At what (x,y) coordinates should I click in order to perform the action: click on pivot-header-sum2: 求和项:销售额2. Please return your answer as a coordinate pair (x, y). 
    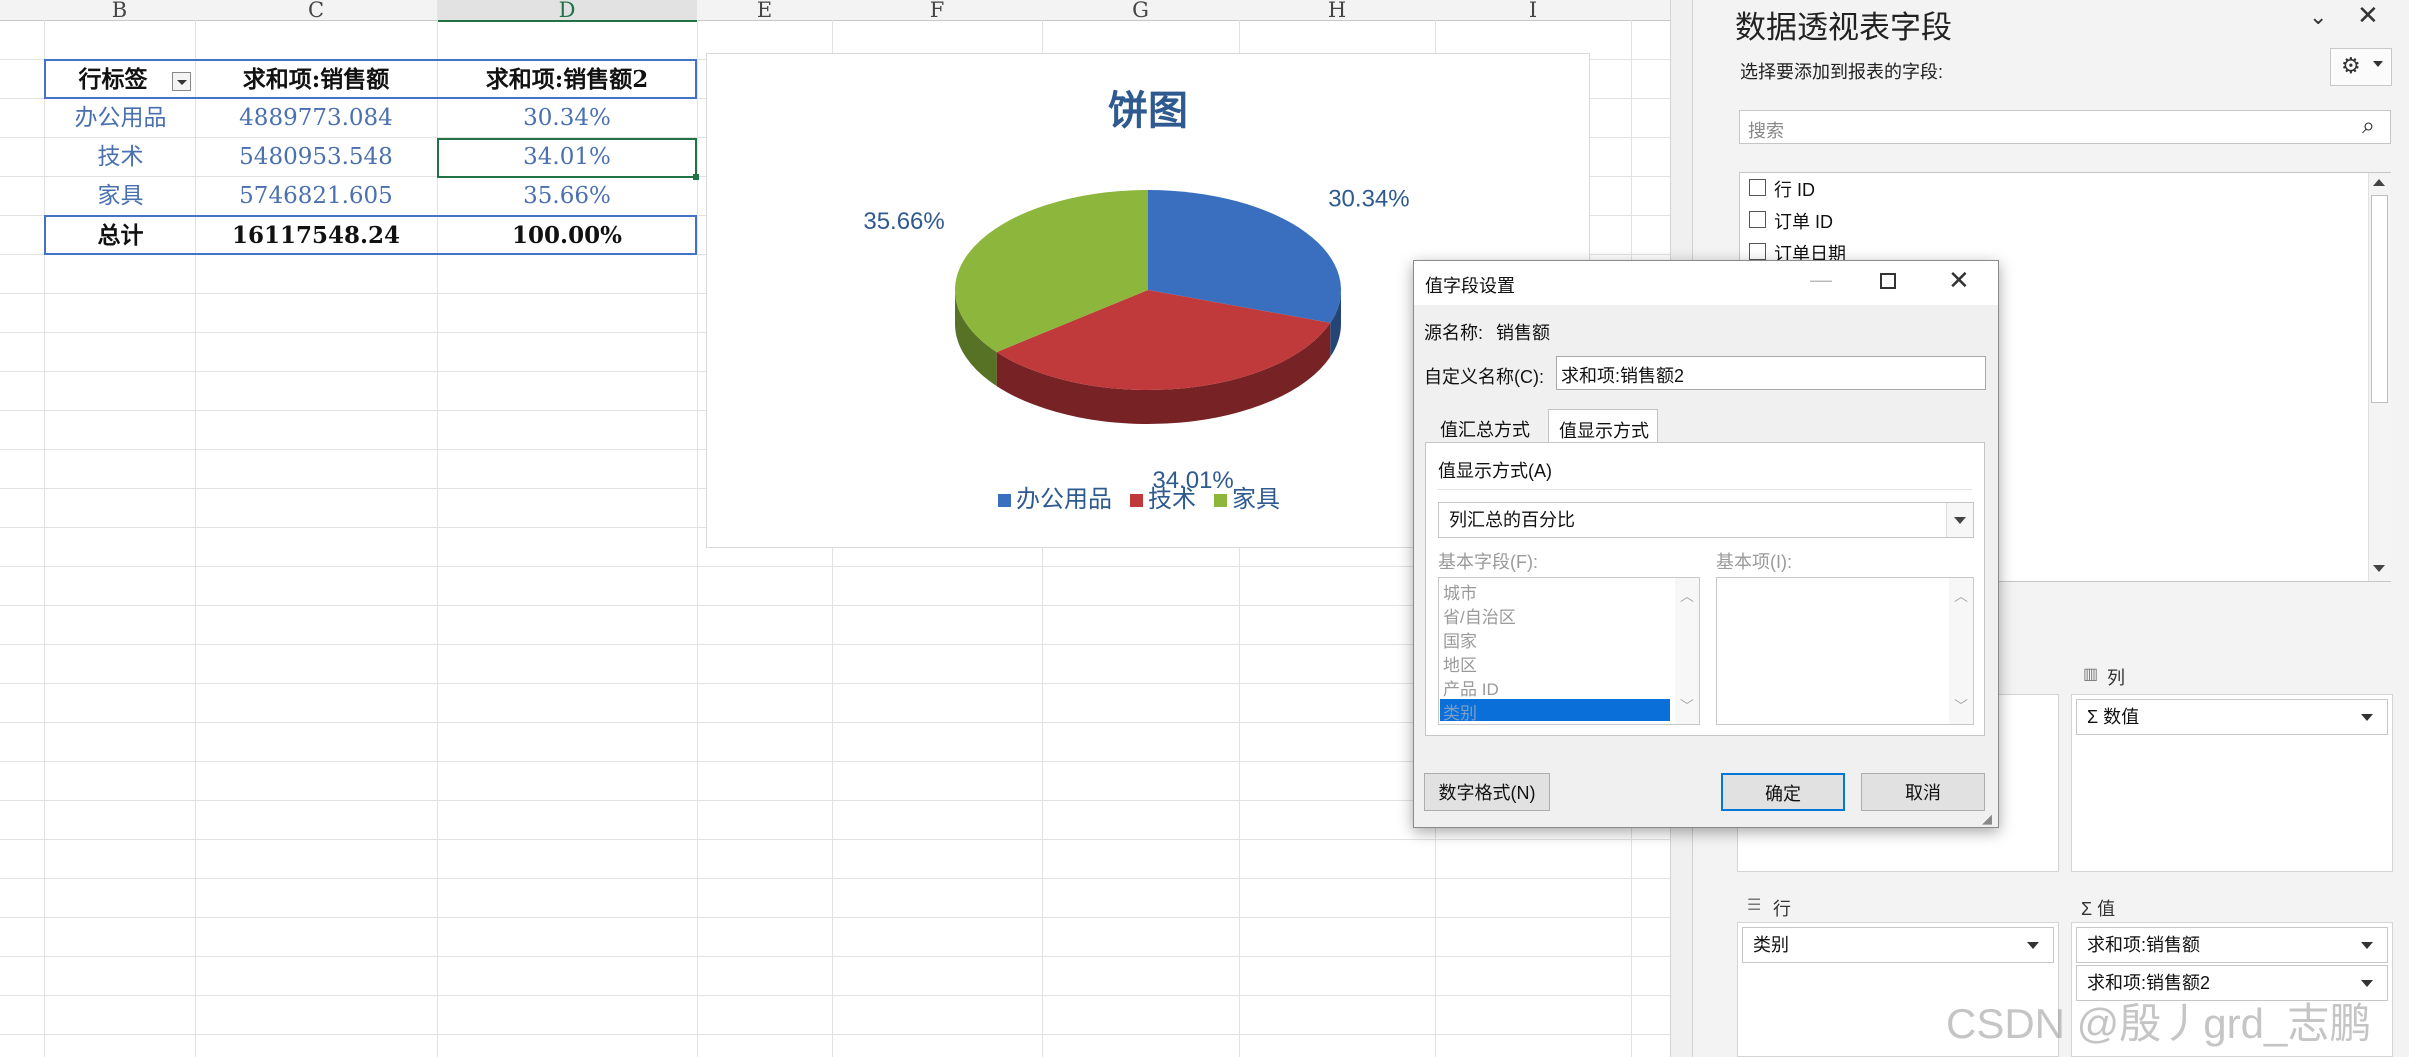
    Looking at the image, I should click on (567, 79).